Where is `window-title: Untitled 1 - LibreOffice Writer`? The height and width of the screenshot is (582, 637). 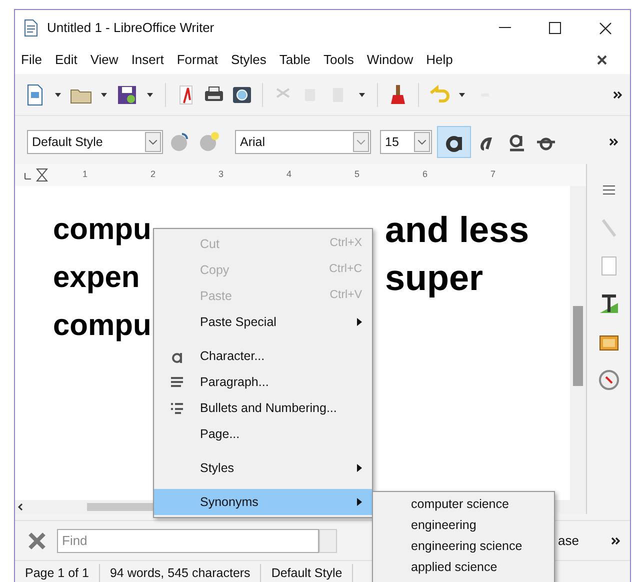 window-title: Untitled 1 - LibreOffice Writer is located at coordinates (130, 28).